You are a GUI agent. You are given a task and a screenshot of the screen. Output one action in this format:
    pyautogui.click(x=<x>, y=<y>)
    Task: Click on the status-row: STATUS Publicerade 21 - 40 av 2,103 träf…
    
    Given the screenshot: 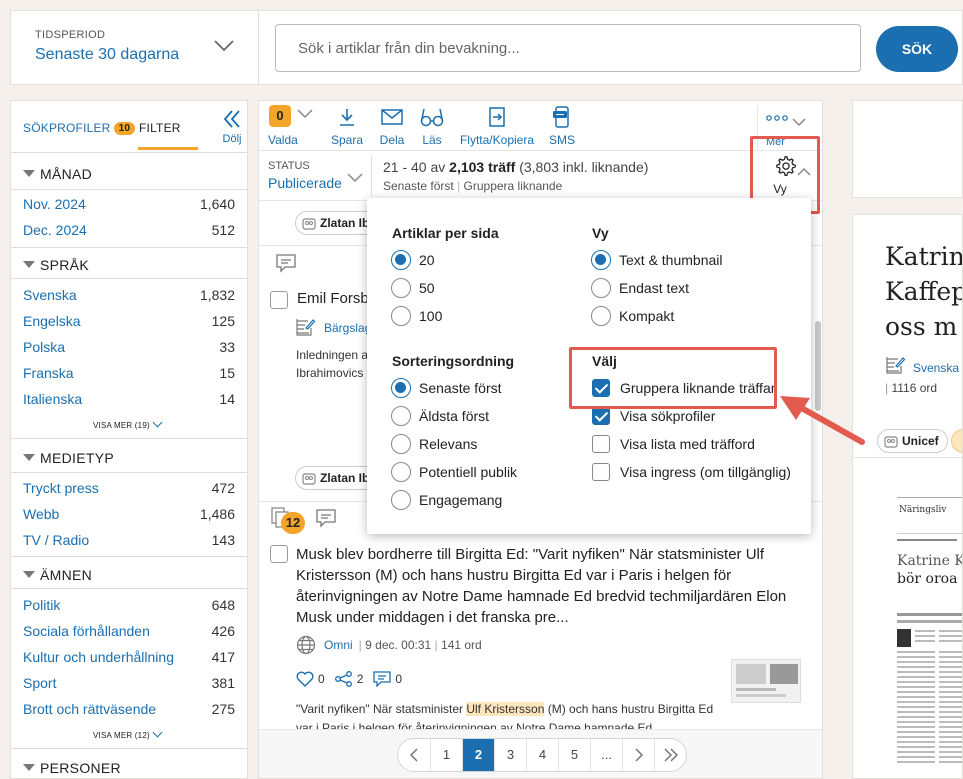 What is the action you would take?
    pyautogui.click(x=540, y=176)
    